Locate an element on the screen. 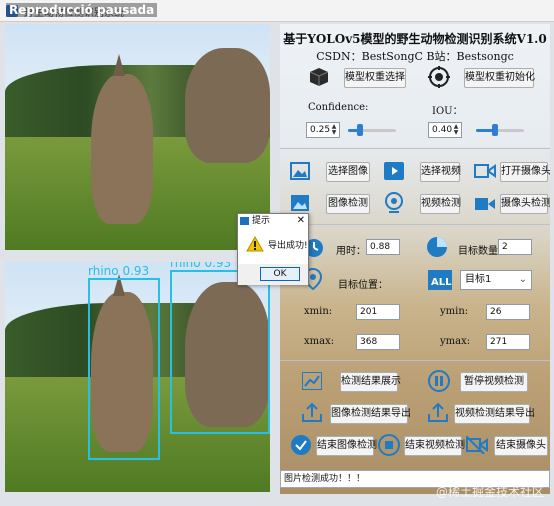  dialog-footer: OK is located at coordinates (273, 274).